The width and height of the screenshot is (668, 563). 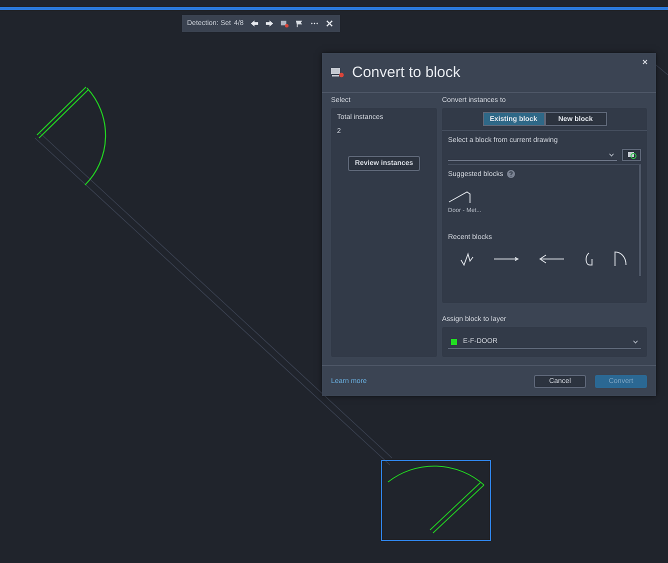 I want to click on help-icon, so click(x=511, y=174).